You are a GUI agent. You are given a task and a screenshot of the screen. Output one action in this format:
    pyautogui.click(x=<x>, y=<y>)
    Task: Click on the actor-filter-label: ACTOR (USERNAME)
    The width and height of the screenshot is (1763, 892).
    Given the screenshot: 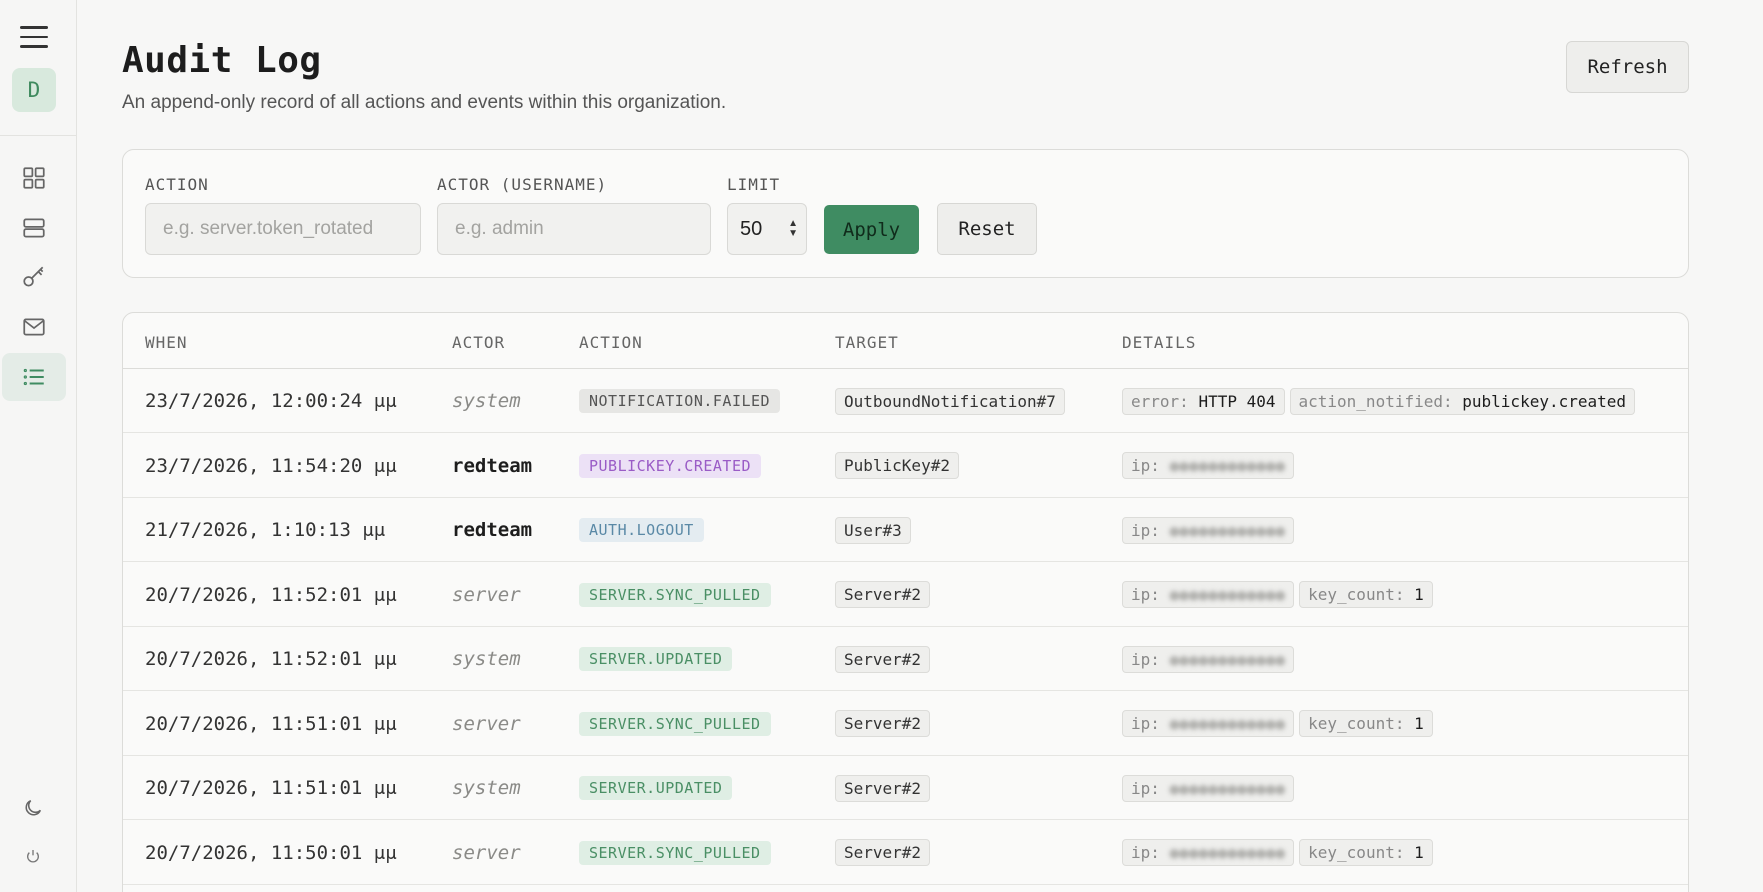 What is the action you would take?
    pyautogui.click(x=522, y=184)
    